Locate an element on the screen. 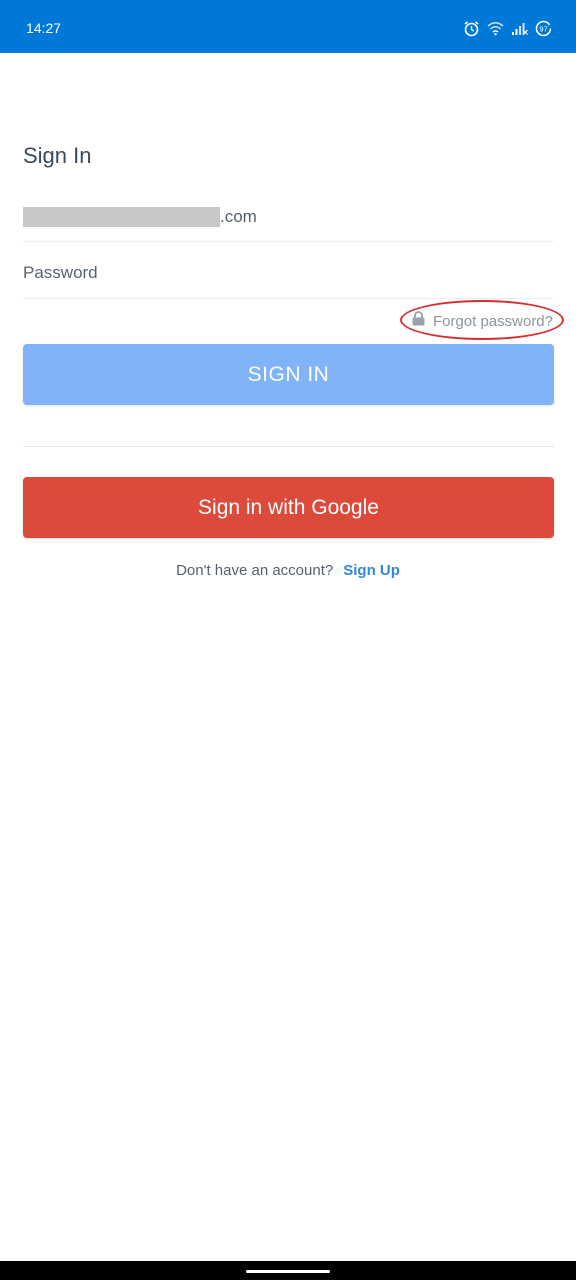  battery-icon: 97 is located at coordinates (543, 28).